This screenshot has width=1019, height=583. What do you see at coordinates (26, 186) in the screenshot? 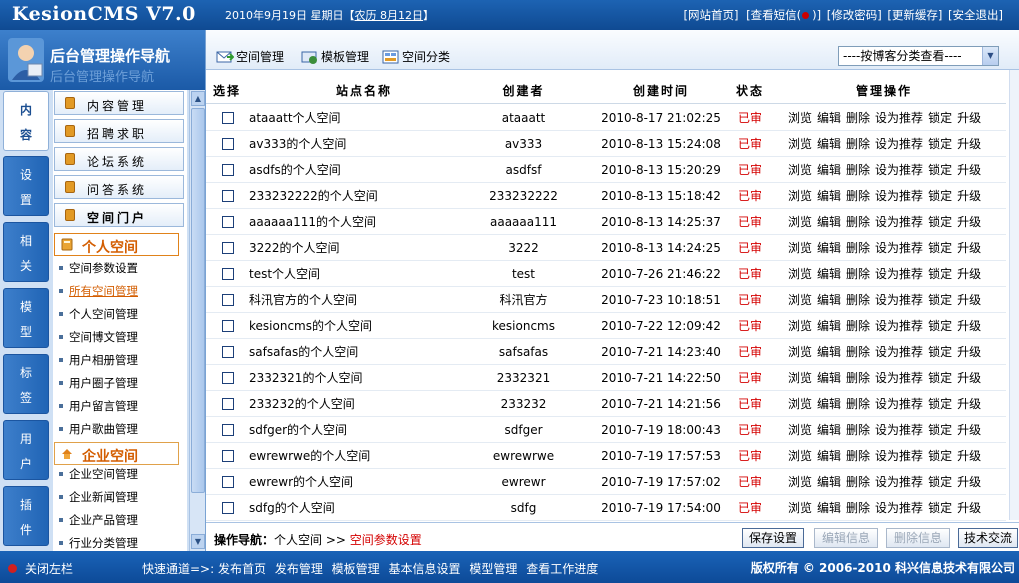
I see `tab-settings: 设置` at bounding box center [26, 186].